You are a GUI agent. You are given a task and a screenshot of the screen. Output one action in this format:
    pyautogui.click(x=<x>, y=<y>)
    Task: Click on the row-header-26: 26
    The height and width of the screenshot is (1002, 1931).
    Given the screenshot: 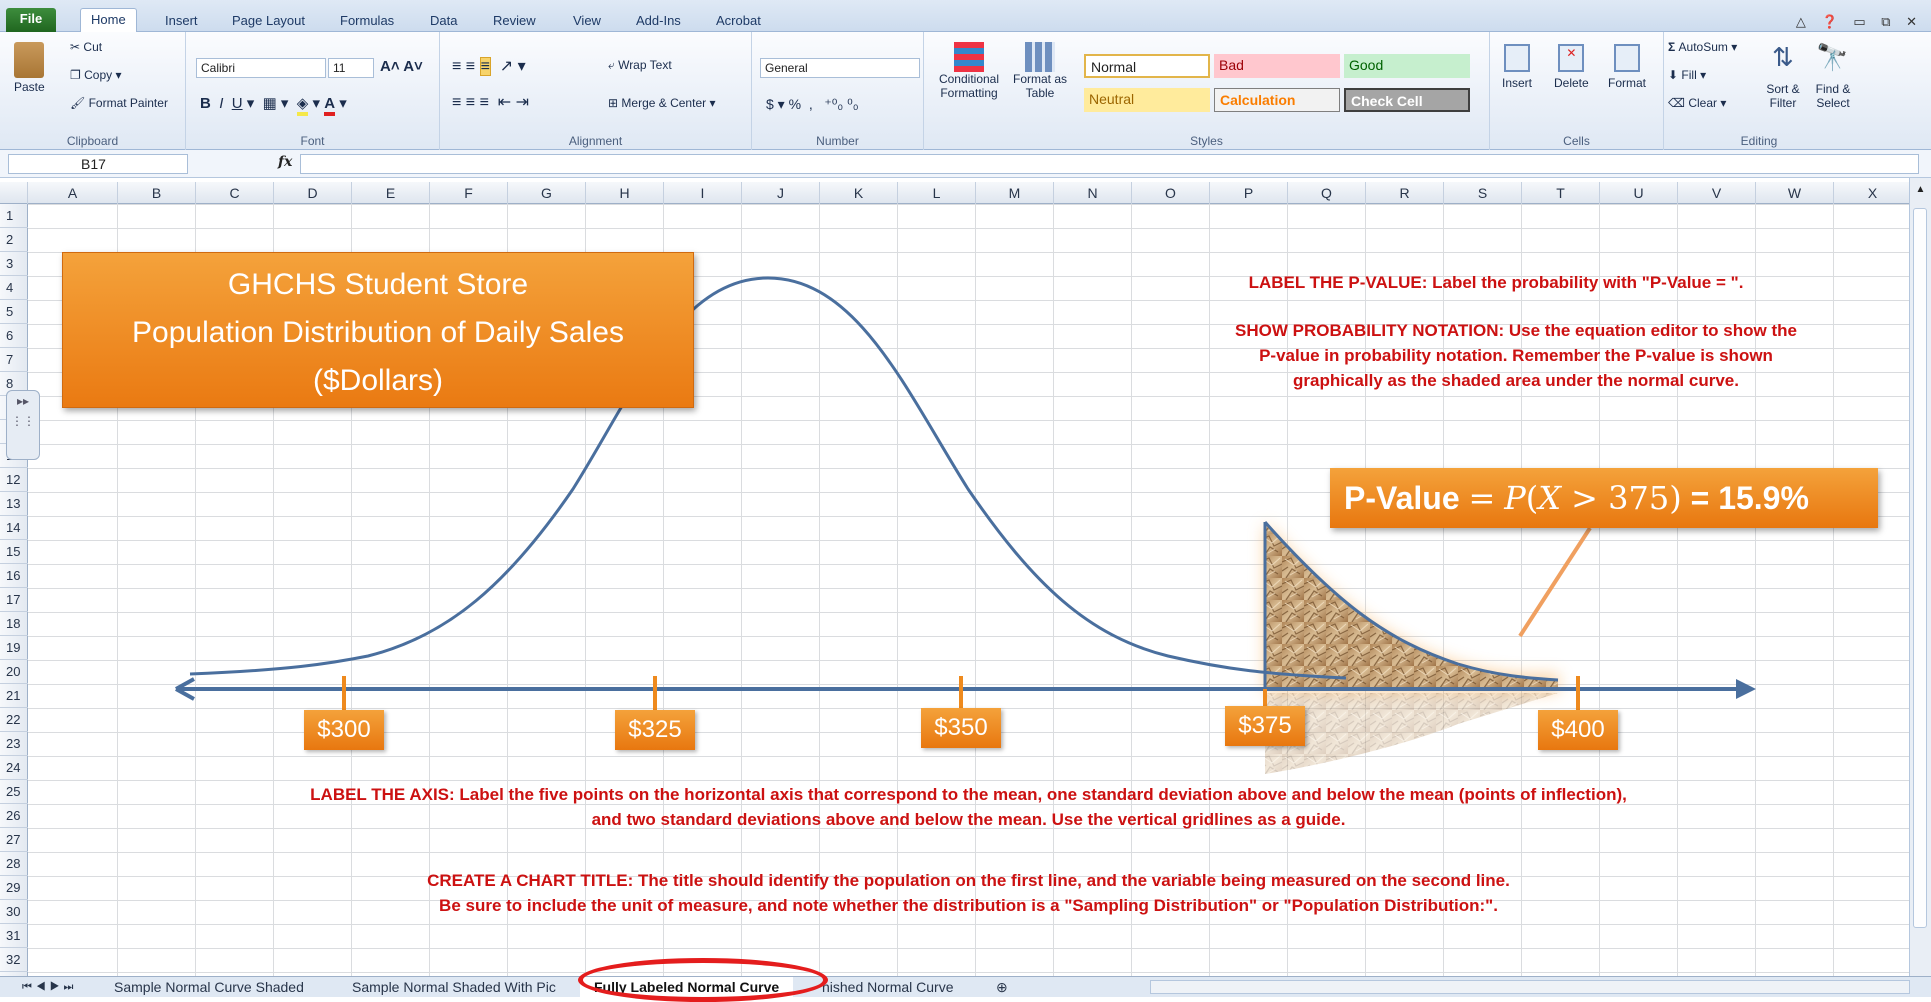 What is the action you would take?
    pyautogui.click(x=14, y=816)
    